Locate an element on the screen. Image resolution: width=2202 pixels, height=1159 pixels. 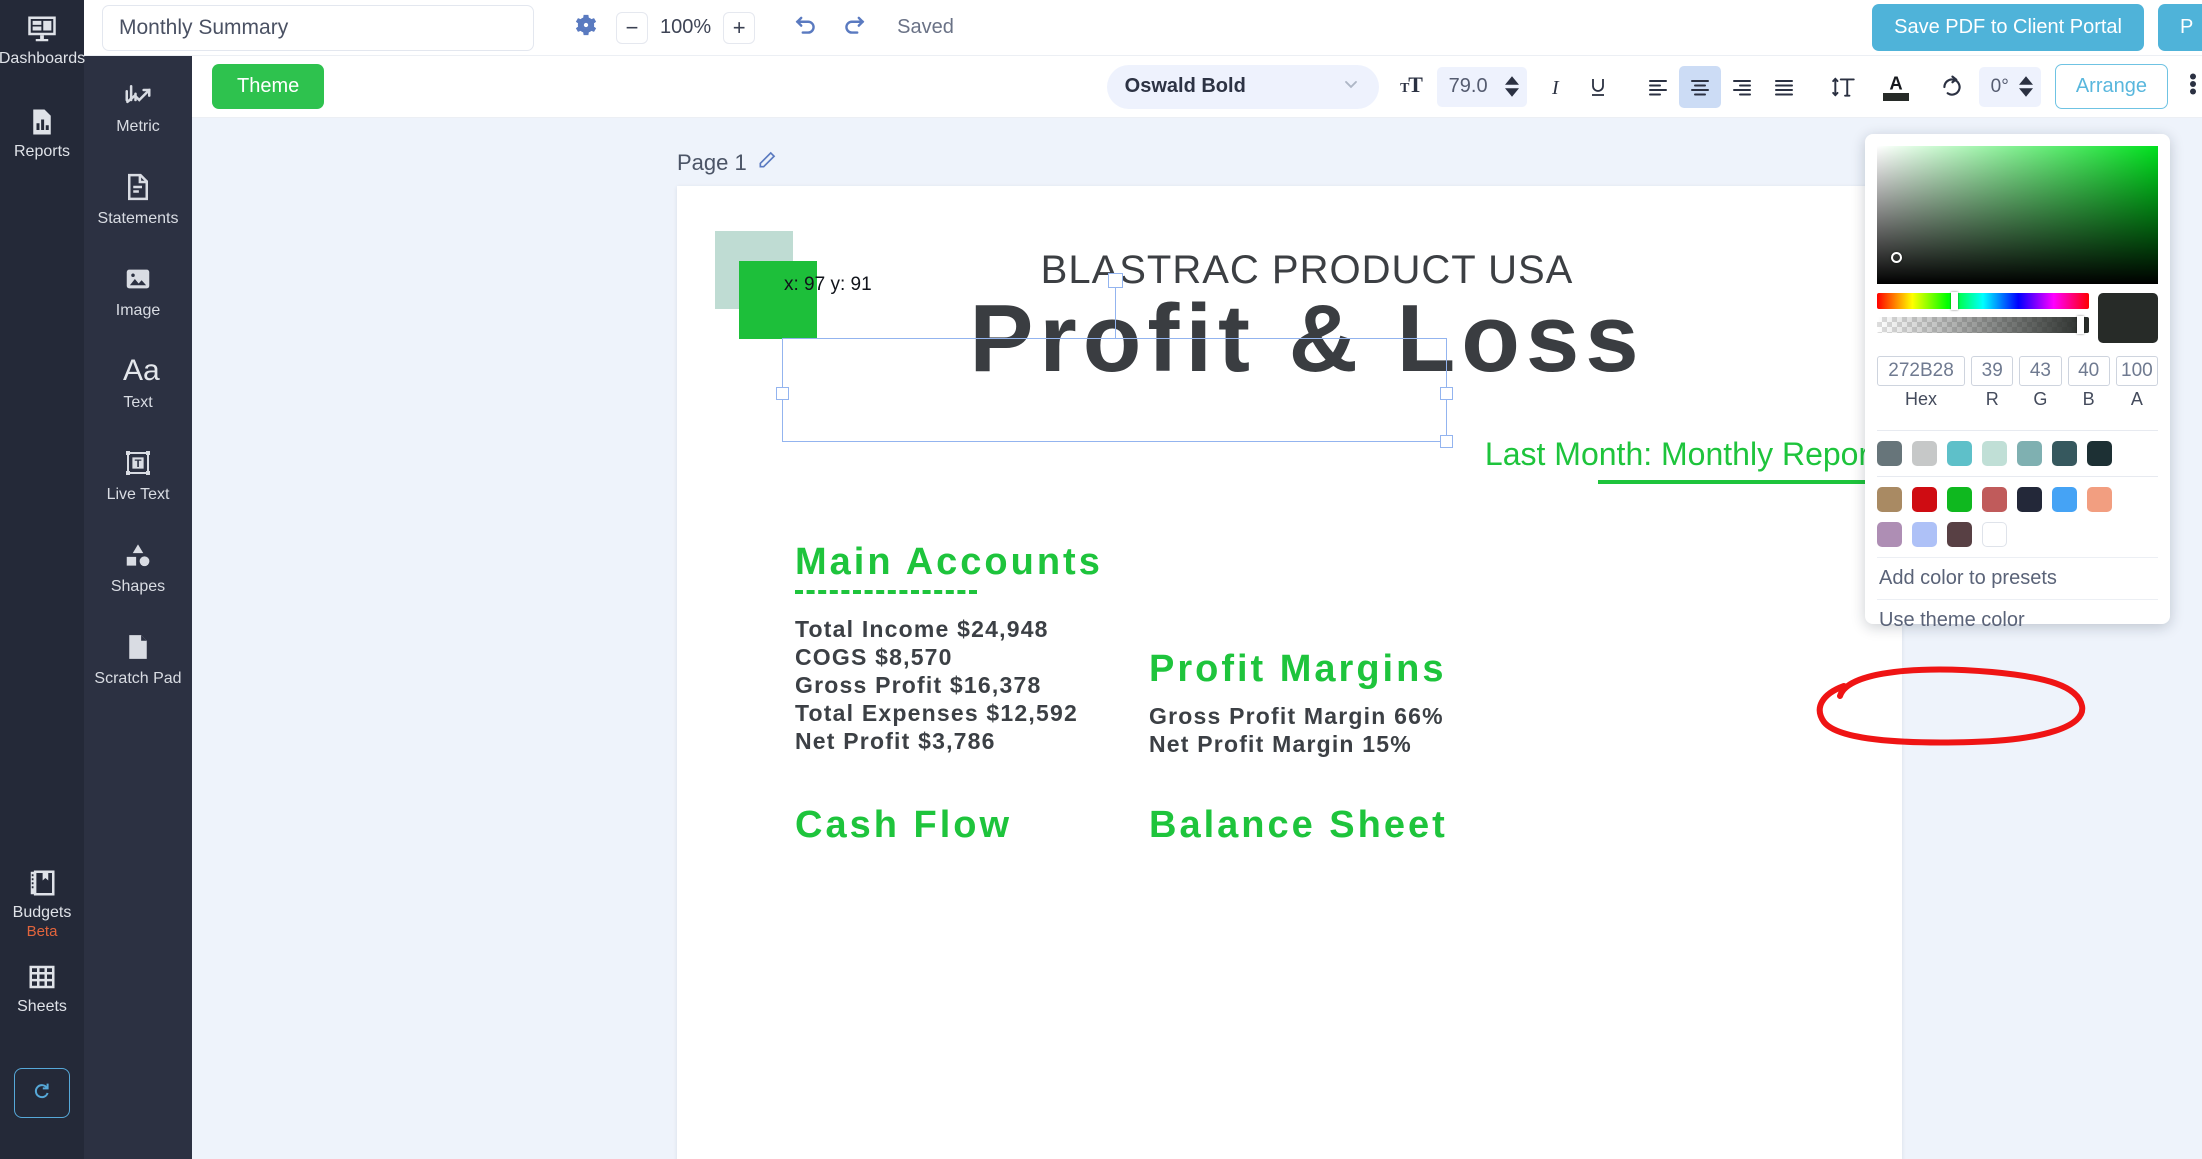
hue-slider is located at coordinates (1983, 301).